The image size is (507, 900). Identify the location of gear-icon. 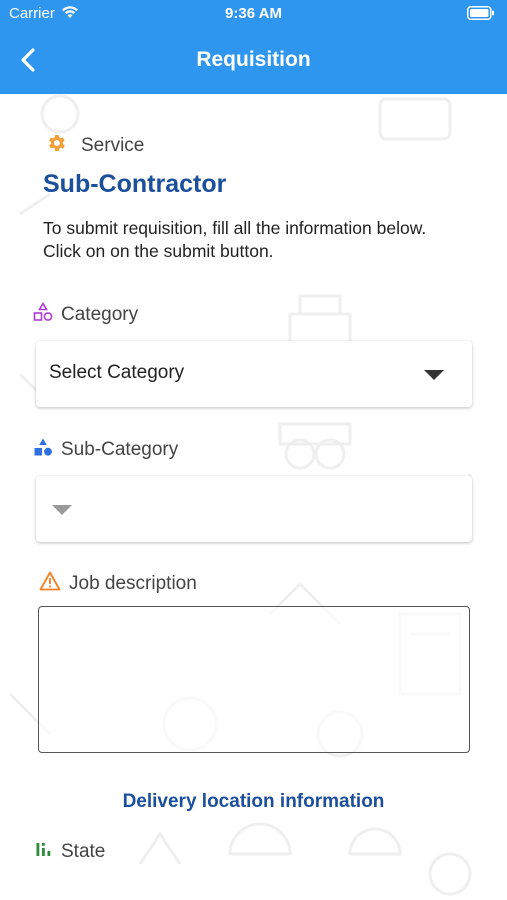
(56, 146).